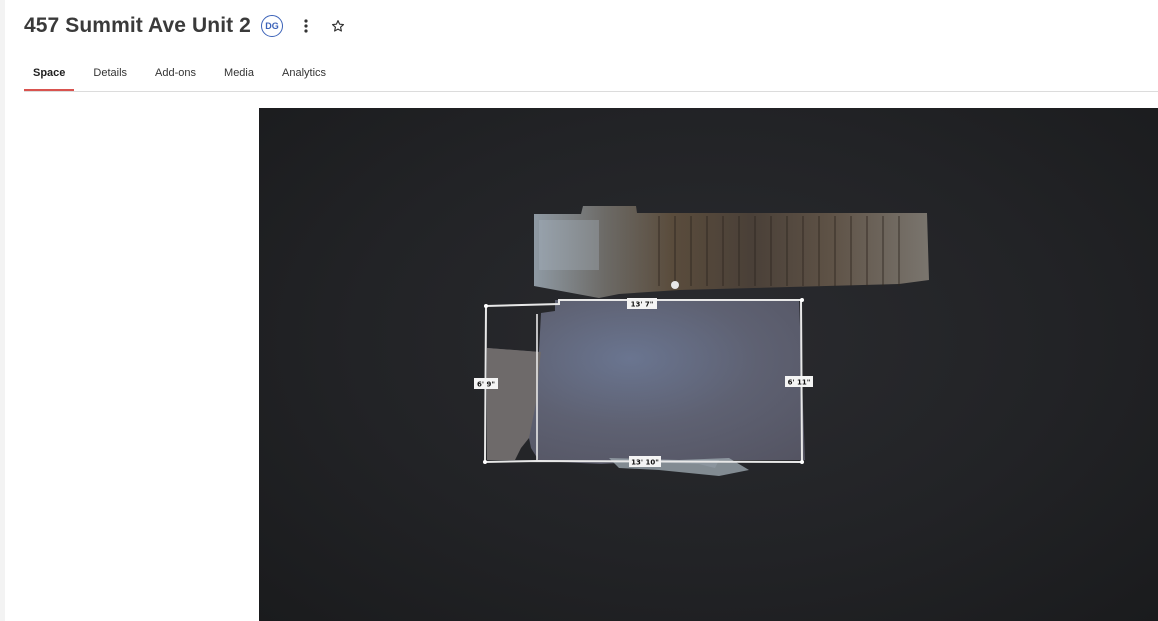 This screenshot has height=621, width=1158. I want to click on svg-text: 6' 9", so click(486, 385).